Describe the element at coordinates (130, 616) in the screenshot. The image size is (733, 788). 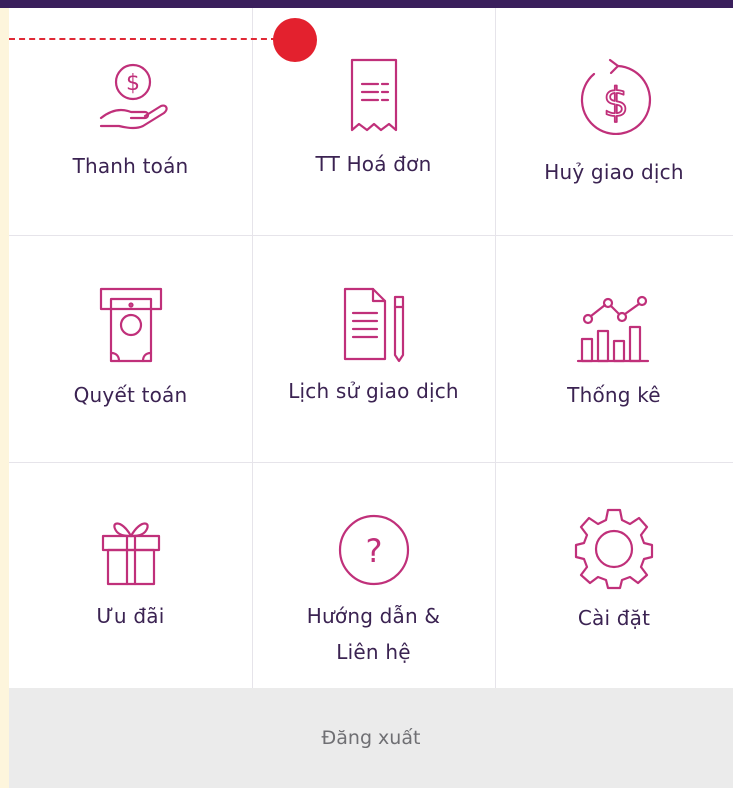
I see `menu-item-label: Ưu đãi` at that location.